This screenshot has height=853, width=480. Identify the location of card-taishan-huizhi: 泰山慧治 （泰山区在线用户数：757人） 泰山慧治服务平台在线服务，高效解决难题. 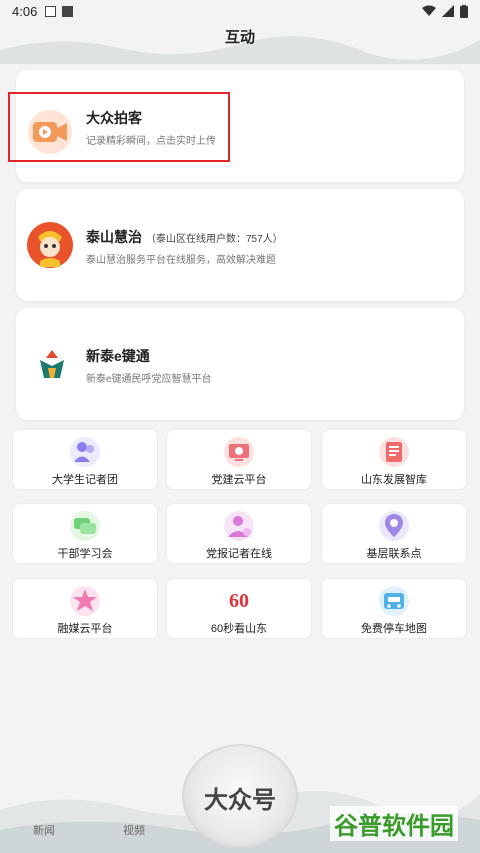
(240, 245).